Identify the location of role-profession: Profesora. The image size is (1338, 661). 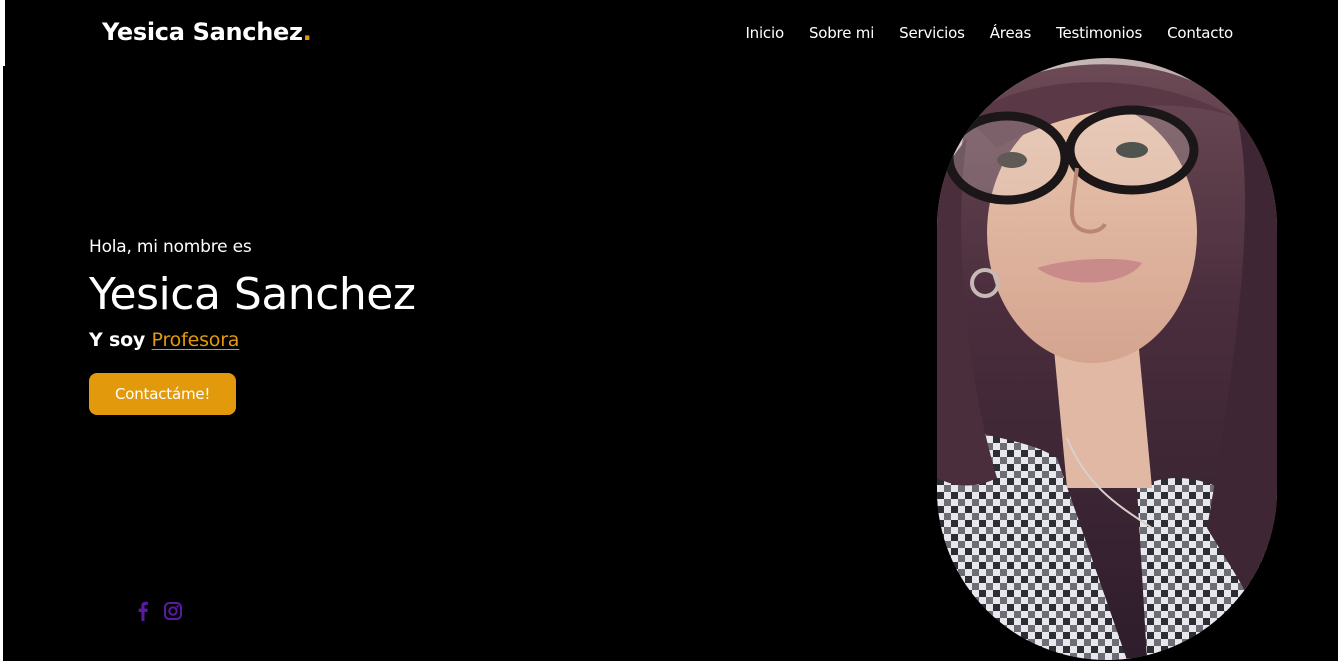
(196, 340).